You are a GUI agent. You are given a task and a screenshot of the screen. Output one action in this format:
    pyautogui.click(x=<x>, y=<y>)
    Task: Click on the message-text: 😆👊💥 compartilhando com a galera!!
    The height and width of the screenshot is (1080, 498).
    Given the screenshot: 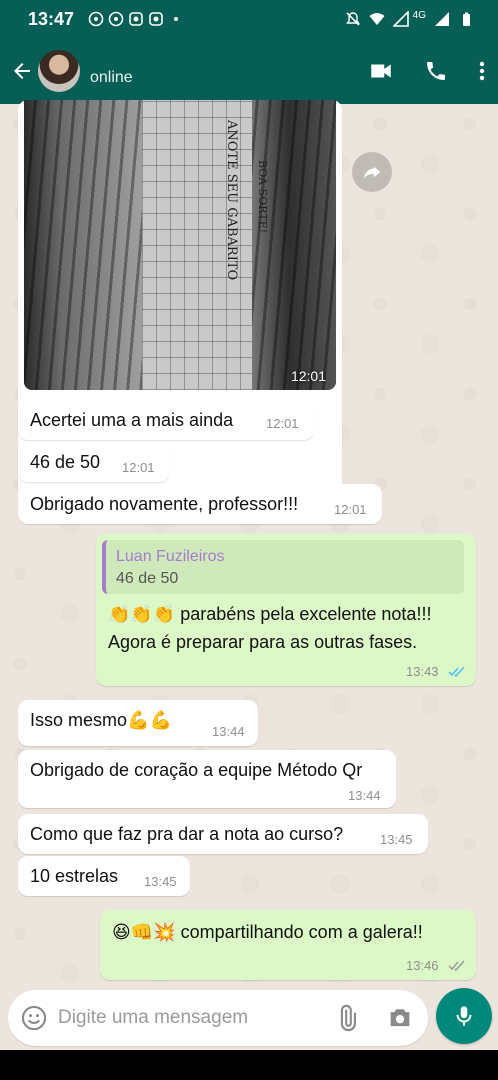 What is the action you would take?
    pyautogui.click(x=267, y=932)
    